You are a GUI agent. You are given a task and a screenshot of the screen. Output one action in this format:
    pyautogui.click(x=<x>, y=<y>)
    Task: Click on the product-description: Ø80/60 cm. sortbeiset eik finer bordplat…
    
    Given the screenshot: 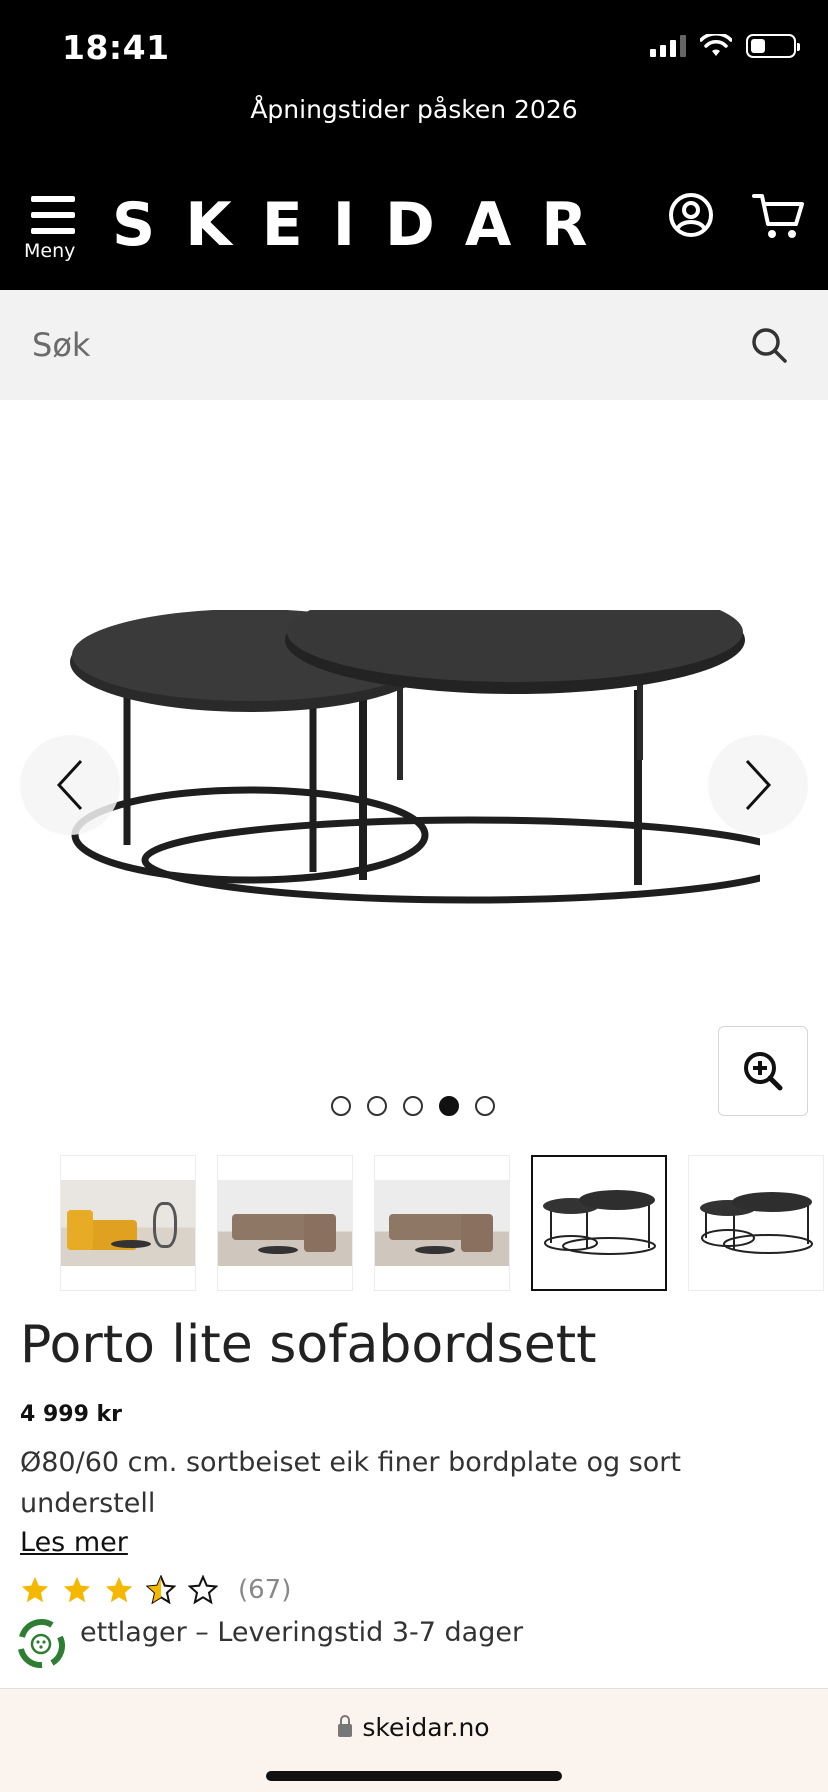 What is the action you would take?
    pyautogui.click(x=350, y=1483)
    